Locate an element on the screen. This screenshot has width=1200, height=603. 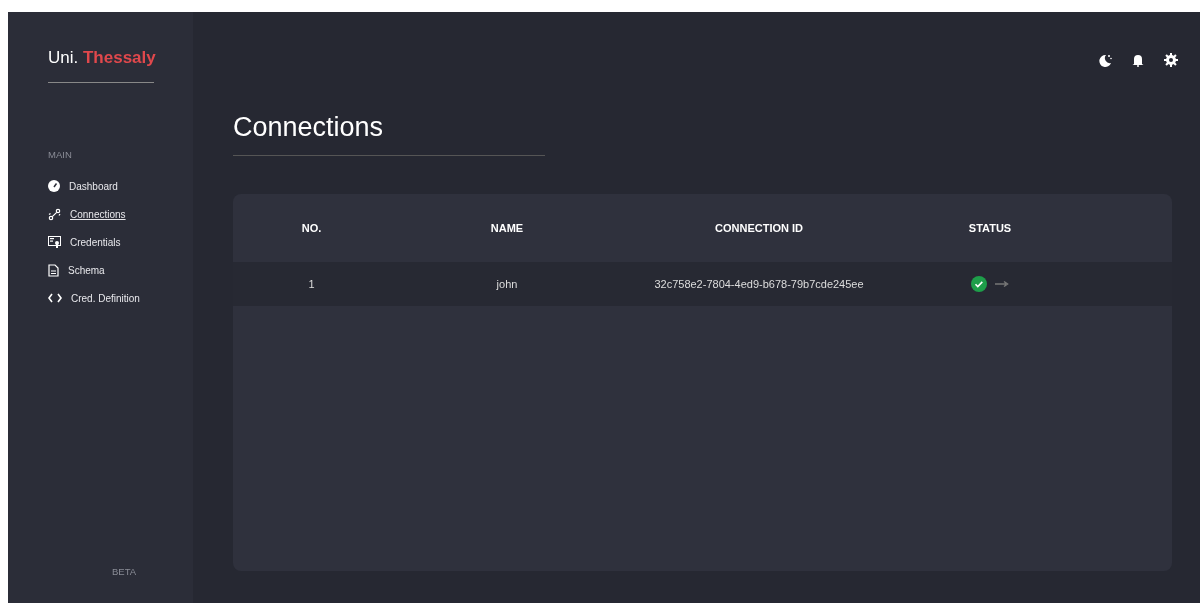
sidebar-item: Dashboard is located at coordinates (83, 186).